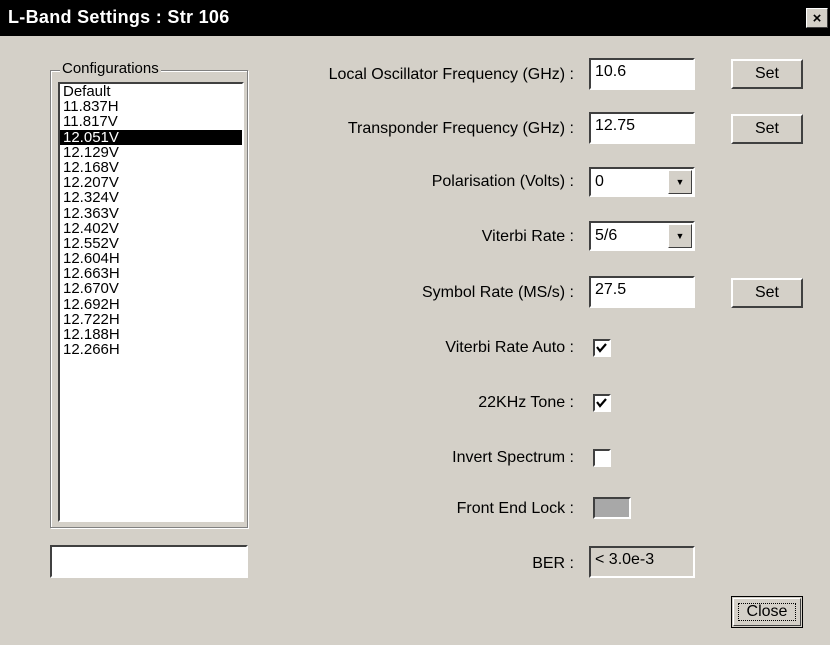  Describe the element at coordinates (602, 458) in the screenshot. I see `invert-spectrum-checkbox` at that location.